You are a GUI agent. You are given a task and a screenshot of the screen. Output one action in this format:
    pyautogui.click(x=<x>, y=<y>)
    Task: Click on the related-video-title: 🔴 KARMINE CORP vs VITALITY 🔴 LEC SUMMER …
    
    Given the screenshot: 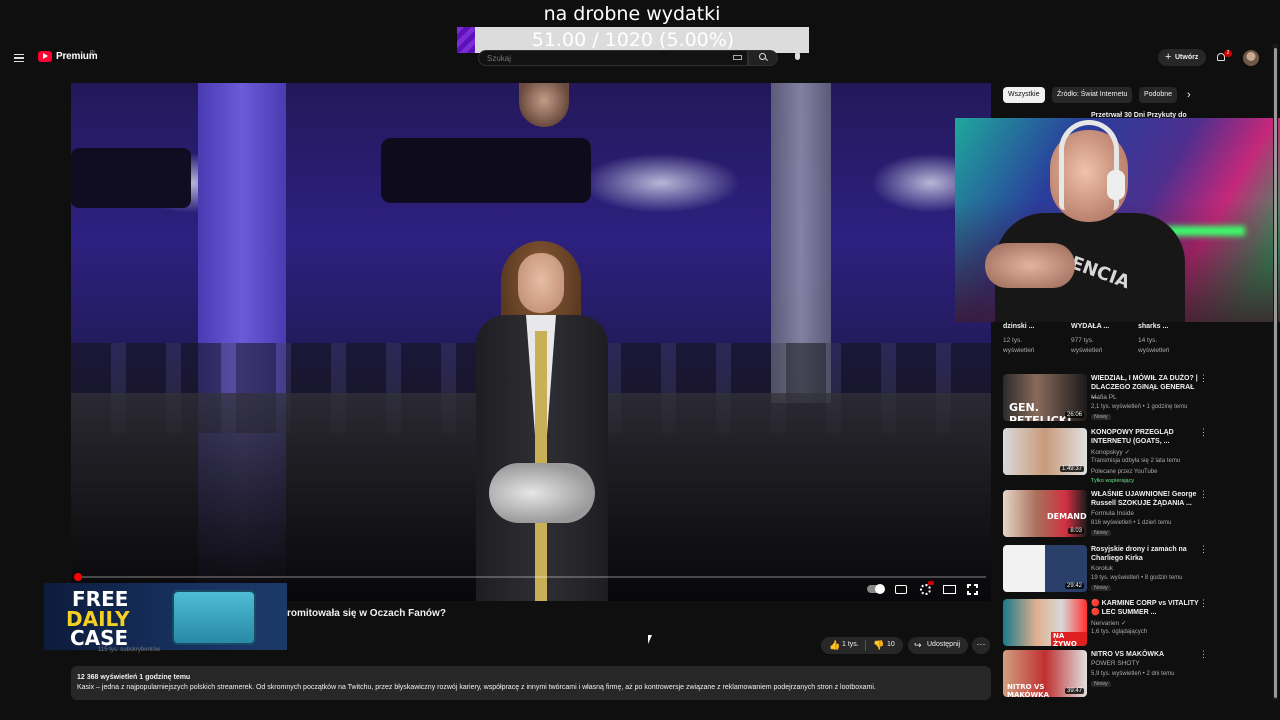 What is the action you would take?
    pyautogui.click(x=1146, y=608)
    